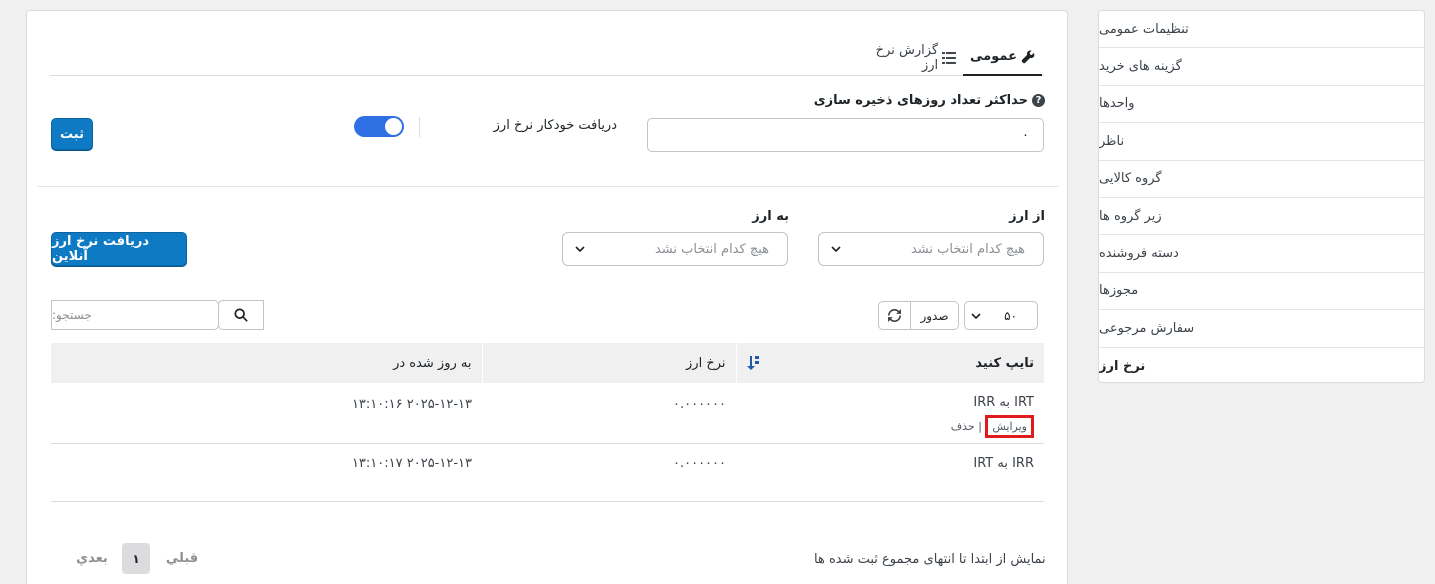 The width and height of the screenshot is (1435, 584). Describe the element at coordinates (770, 216) in the screenshot. I see `to-currency-label: به ارز` at that location.